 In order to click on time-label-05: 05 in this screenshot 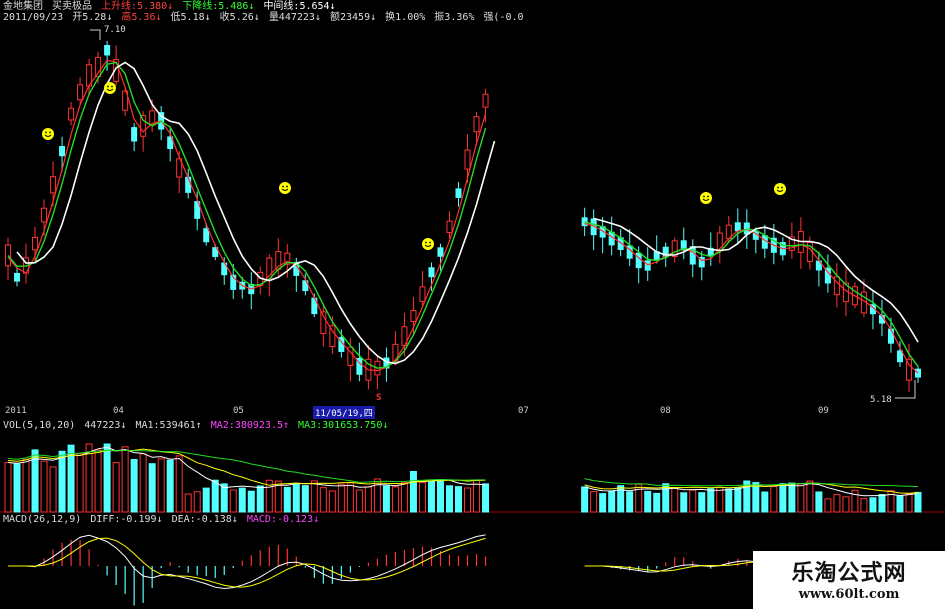, I will do `click(238, 411)`.